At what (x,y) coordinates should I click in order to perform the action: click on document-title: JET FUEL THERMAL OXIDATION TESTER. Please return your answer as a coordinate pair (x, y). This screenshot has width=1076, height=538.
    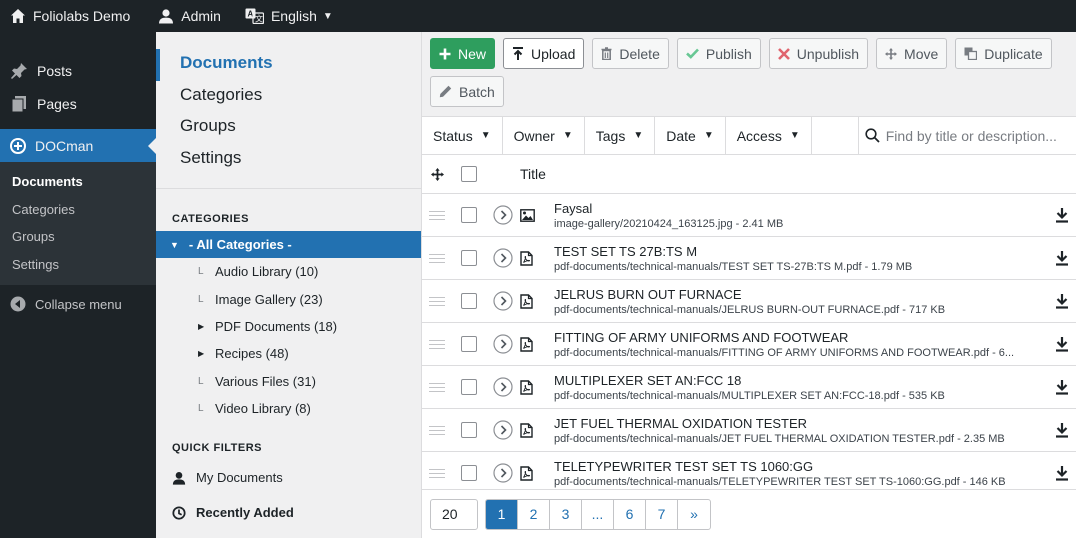
    Looking at the image, I should click on (801, 423).